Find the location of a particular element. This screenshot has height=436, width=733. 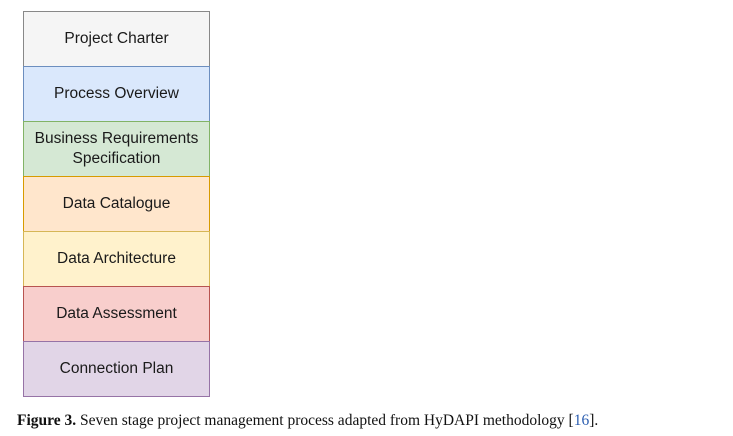

stage-data-catalogue: Data Catalogue is located at coordinates (116, 204).